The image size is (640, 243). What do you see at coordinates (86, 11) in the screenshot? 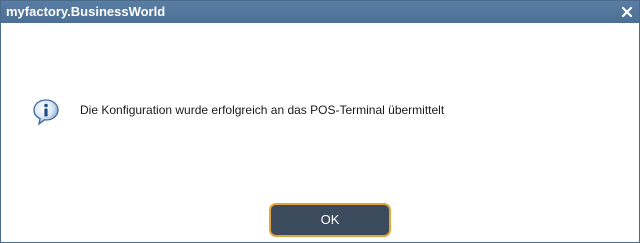
I see `dialog-title: myfactory.BusinessWorld` at bounding box center [86, 11].